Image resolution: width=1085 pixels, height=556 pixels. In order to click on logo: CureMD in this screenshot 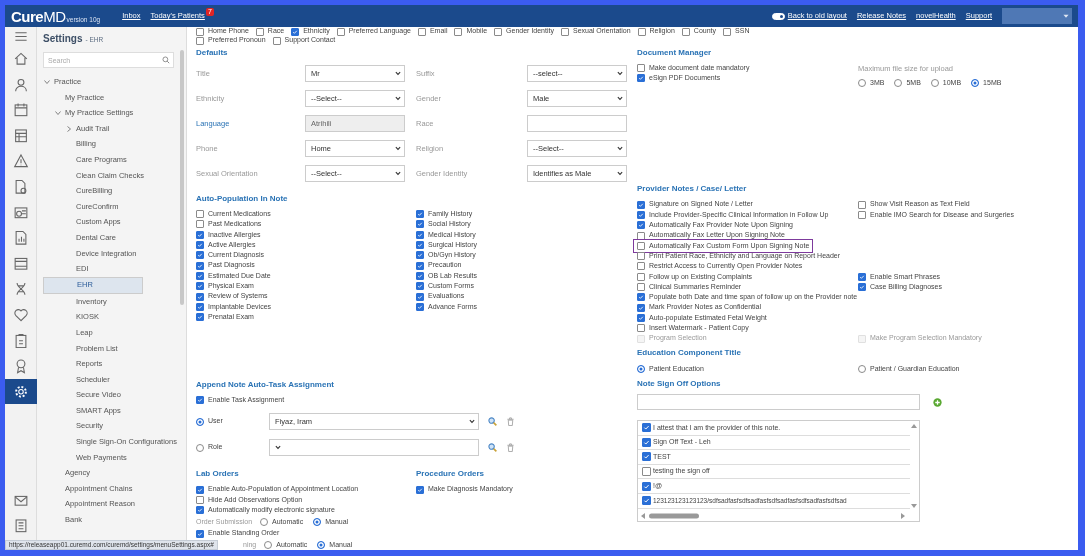, I will do `click(38, 16)`.